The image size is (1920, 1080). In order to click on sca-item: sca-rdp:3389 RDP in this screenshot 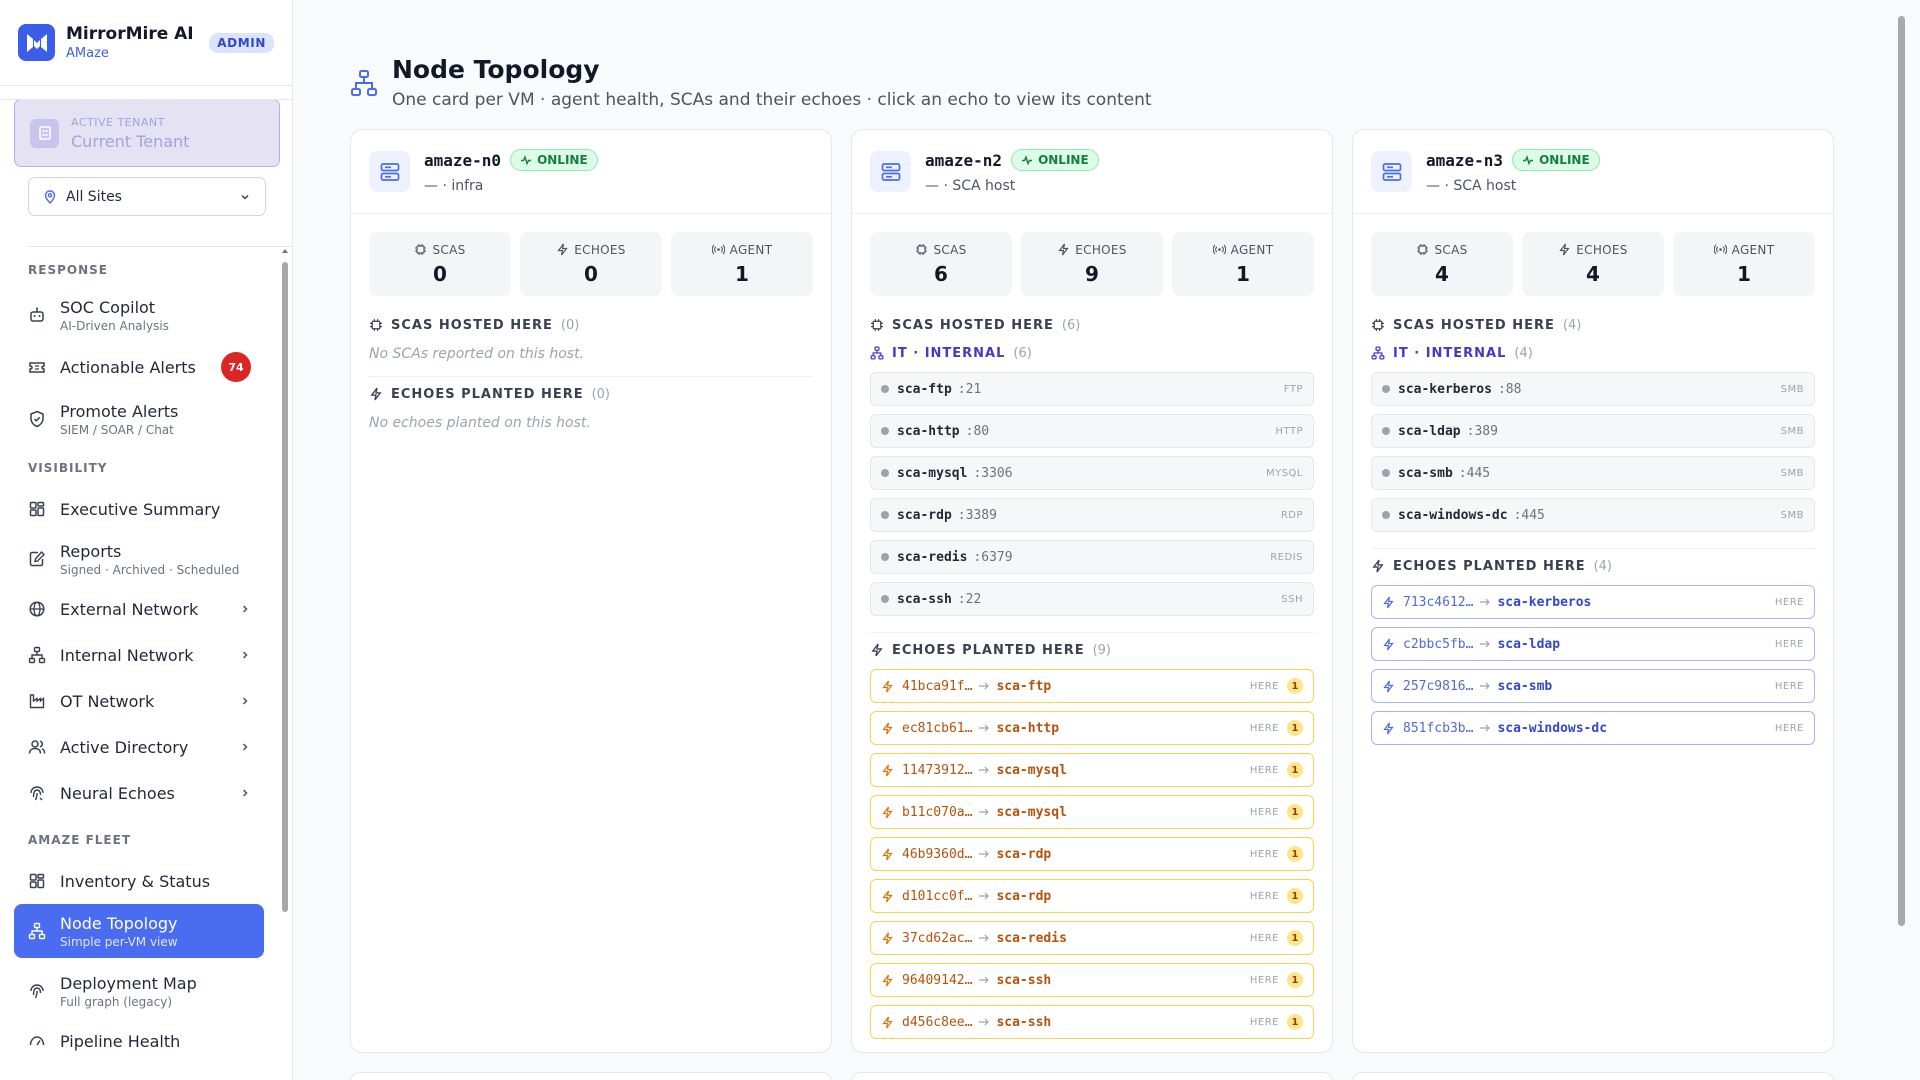, I will do `click(1092, 515)`.